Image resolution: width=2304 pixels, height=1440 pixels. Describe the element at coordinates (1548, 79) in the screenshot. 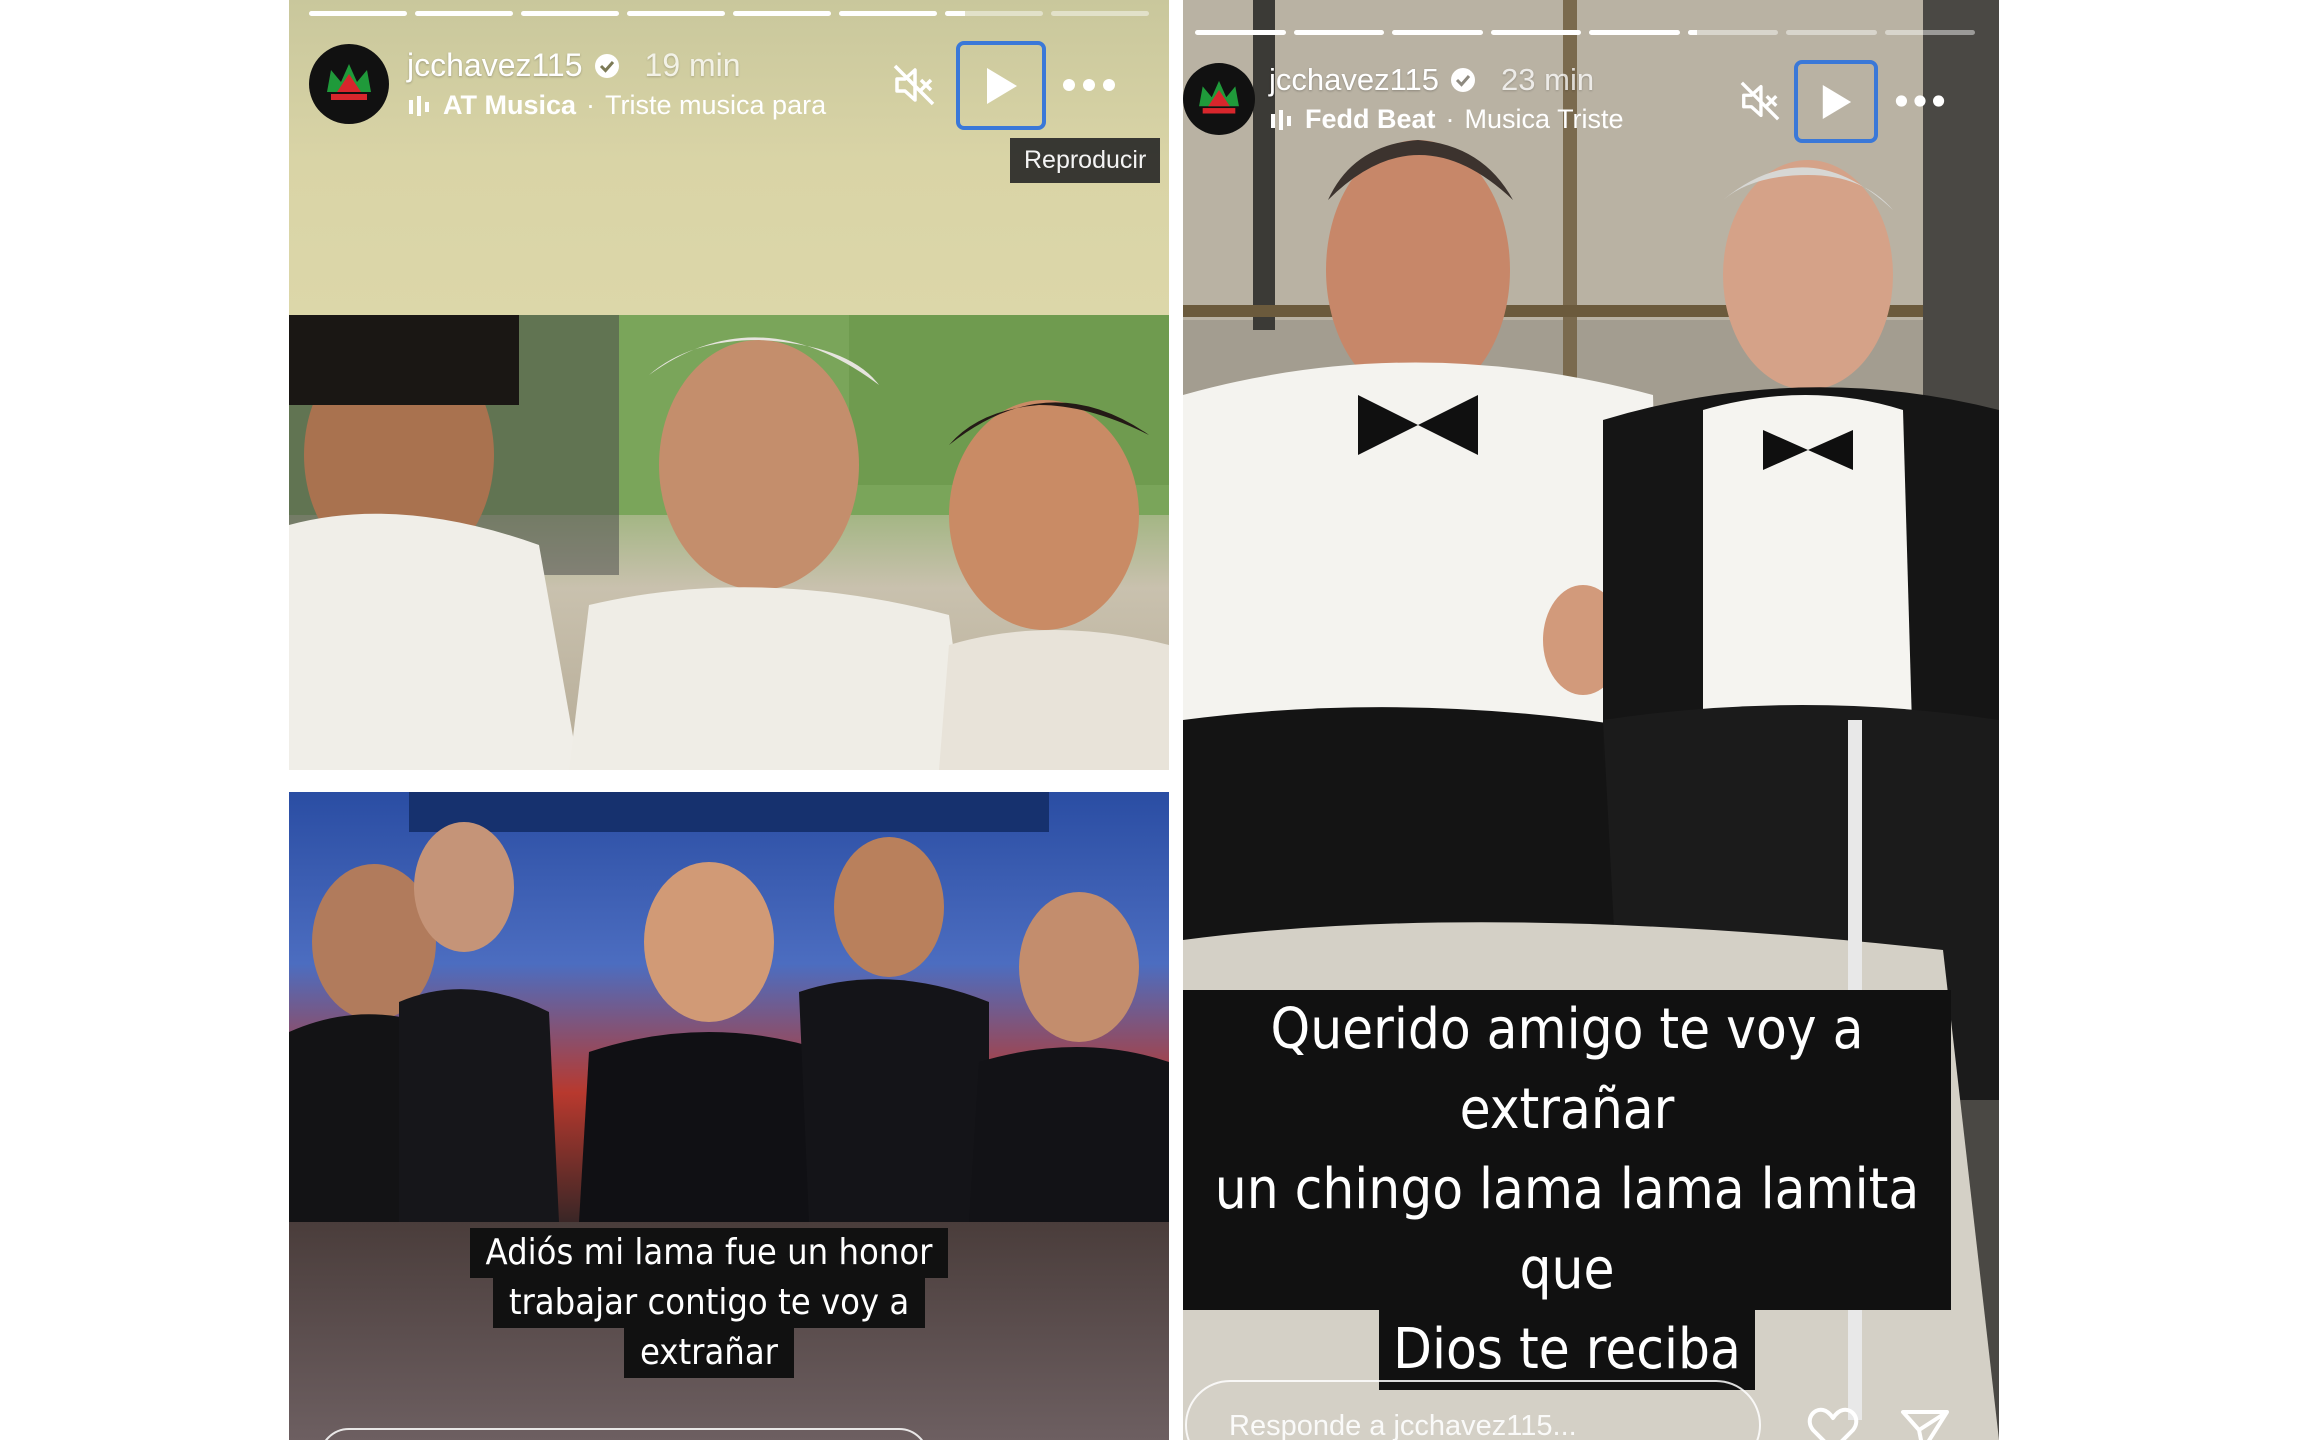

I see `post-time: 23 min` at that location.